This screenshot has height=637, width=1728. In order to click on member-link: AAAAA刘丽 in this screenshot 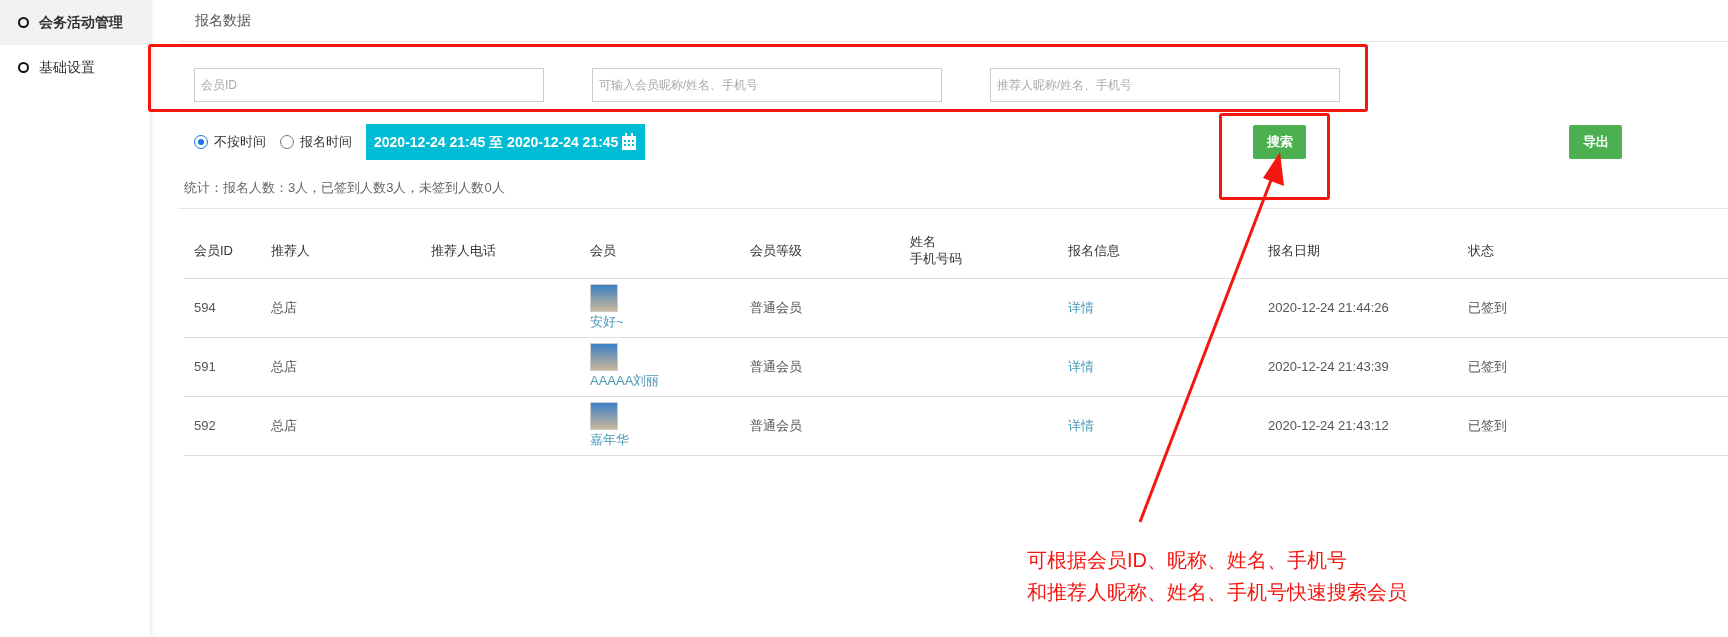, I will do `click(625, 381)`.